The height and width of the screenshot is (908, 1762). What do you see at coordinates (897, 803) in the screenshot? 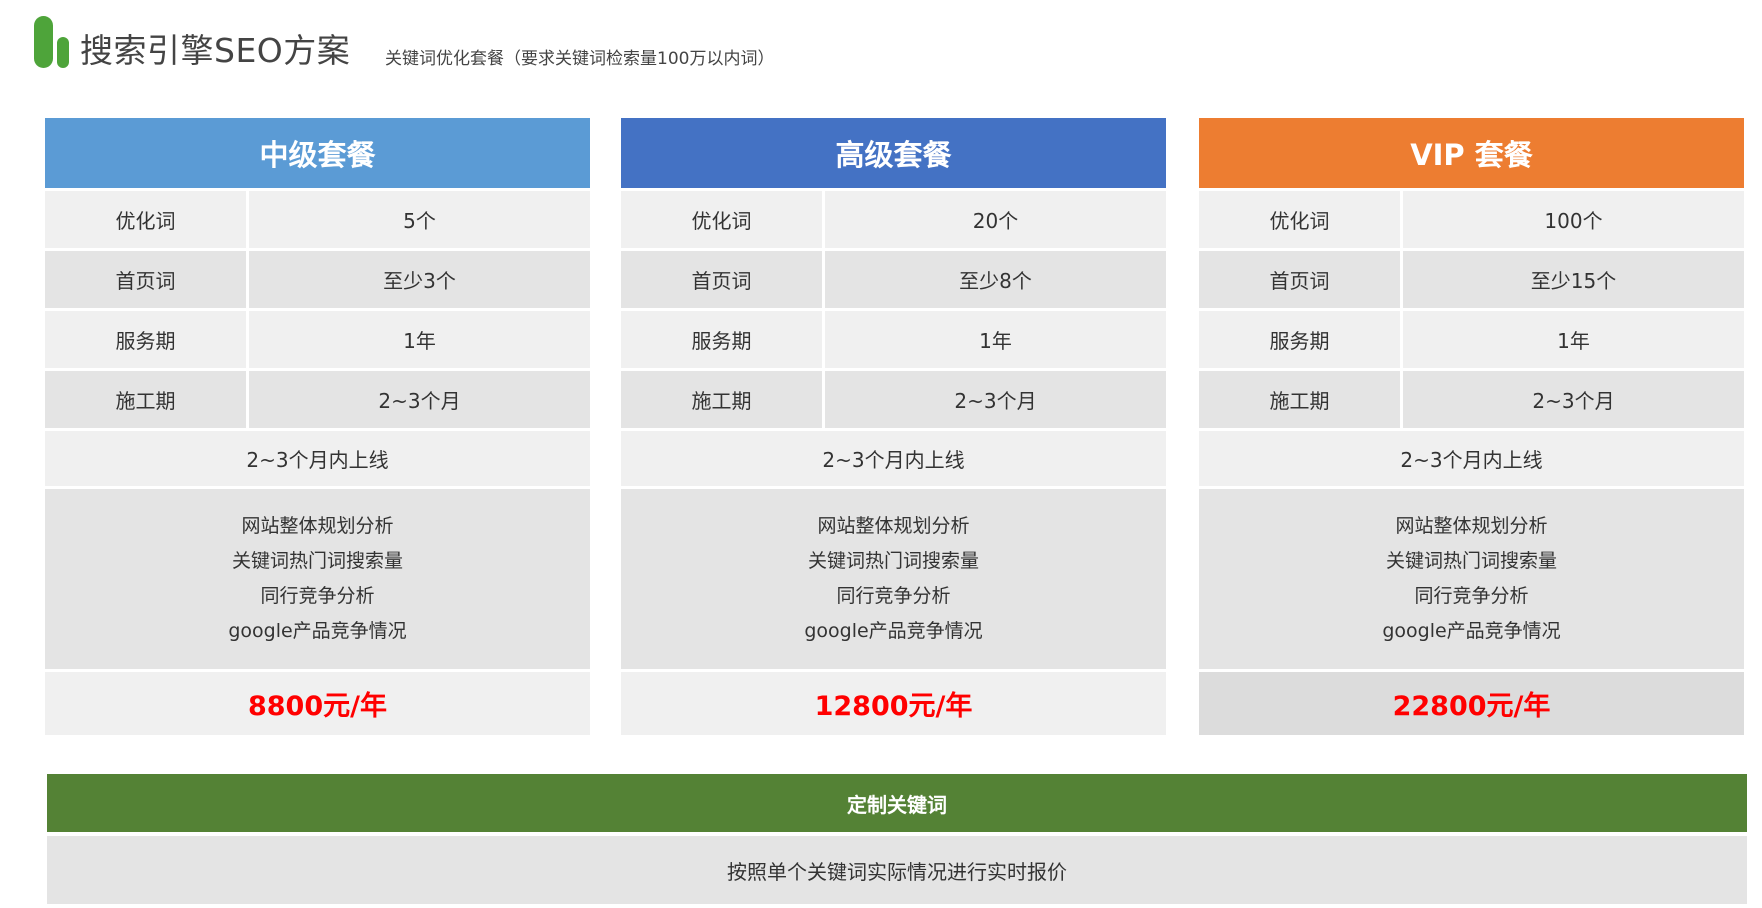
I see `custom-title: 定制关键词` at bounding box center [897, 803].